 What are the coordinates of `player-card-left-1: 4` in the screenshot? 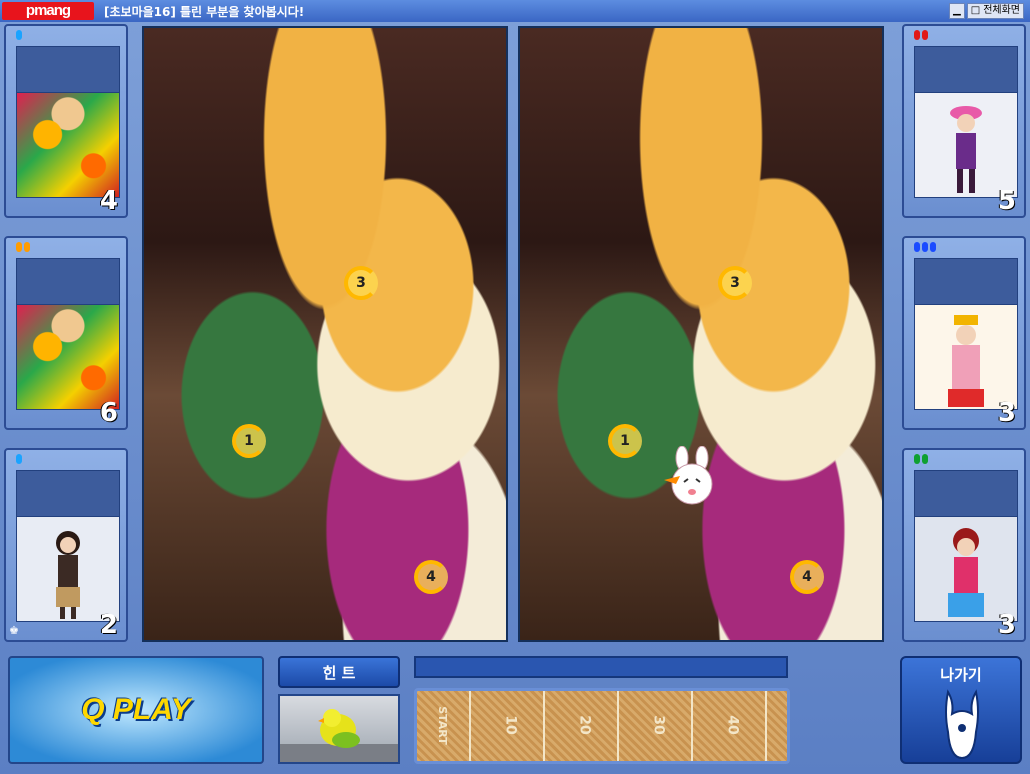 It's located at (66, 121).